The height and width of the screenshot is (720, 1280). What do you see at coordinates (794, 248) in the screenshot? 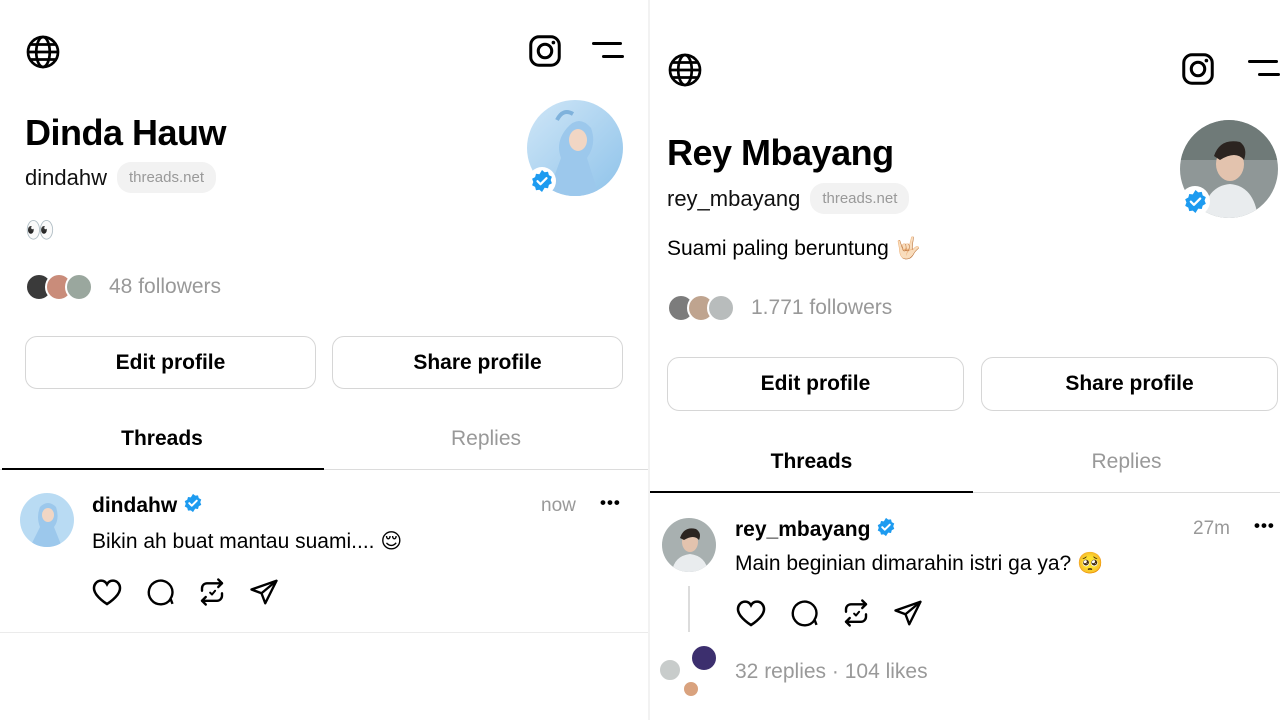
I see `profile-bio: Suami paling beruntung 🤟🏻` at bounding box center [794, 248].